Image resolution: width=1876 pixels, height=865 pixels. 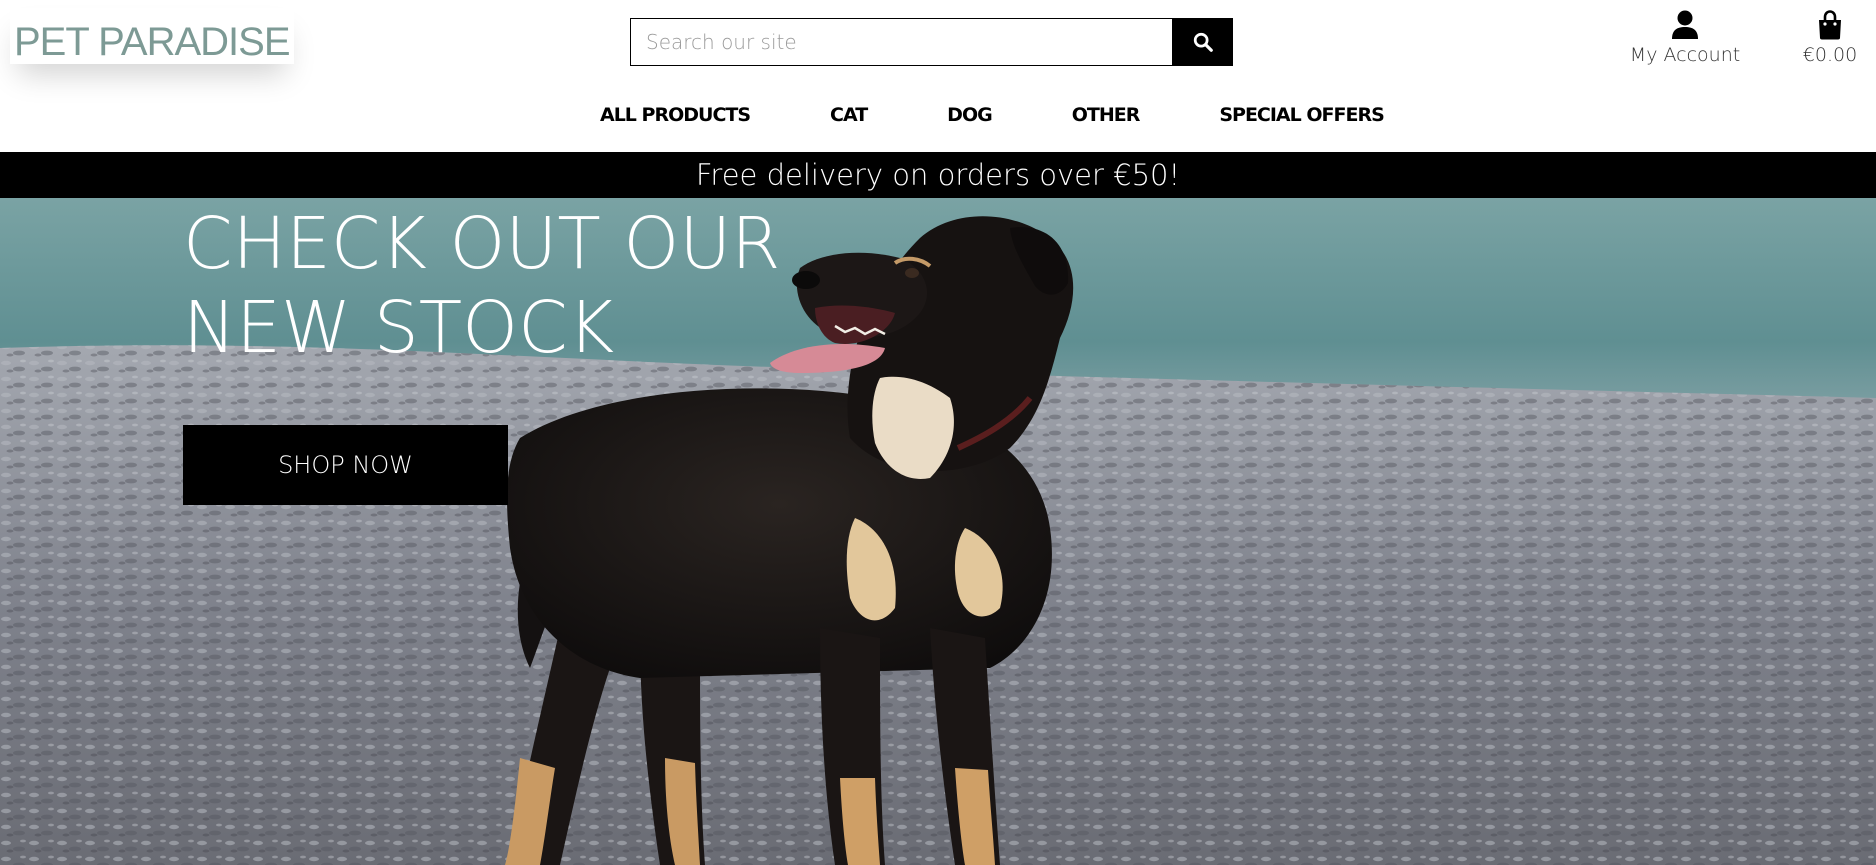 I want to click on search-input, so click(x=901, y=42).